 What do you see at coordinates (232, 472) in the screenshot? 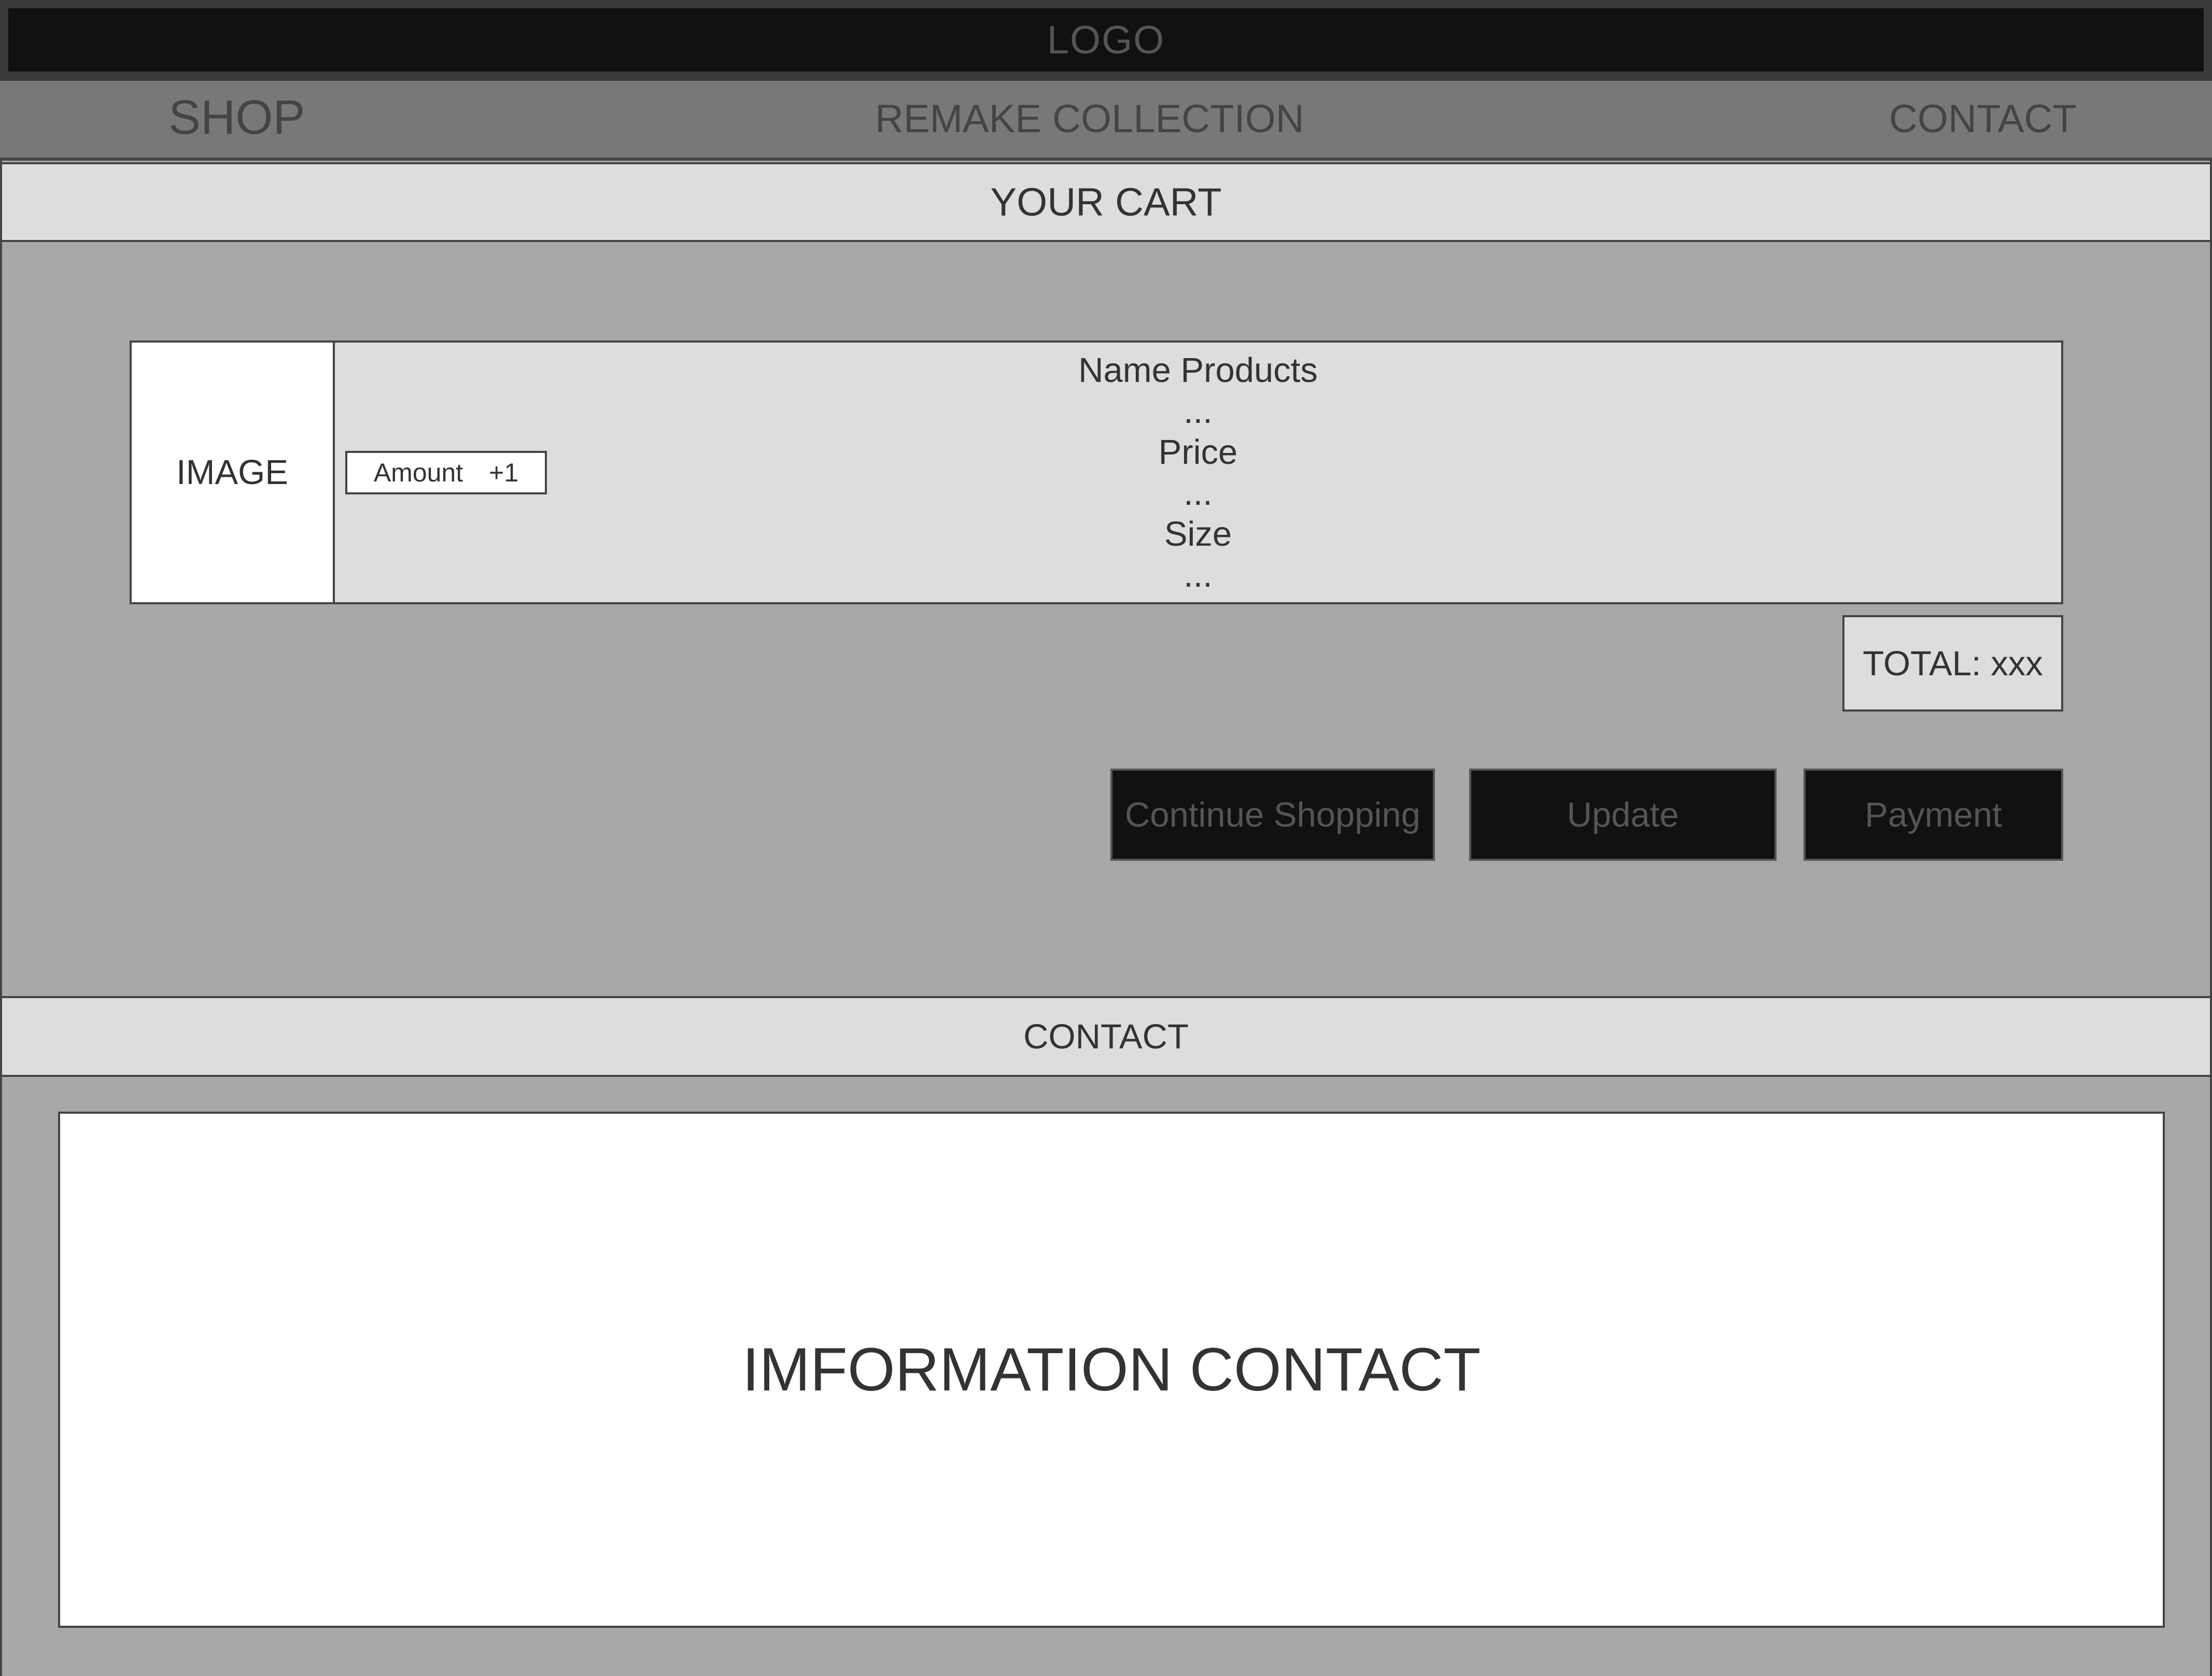
I see `product-image-placeholder: IMAGE` at bounding box center [232, 472].